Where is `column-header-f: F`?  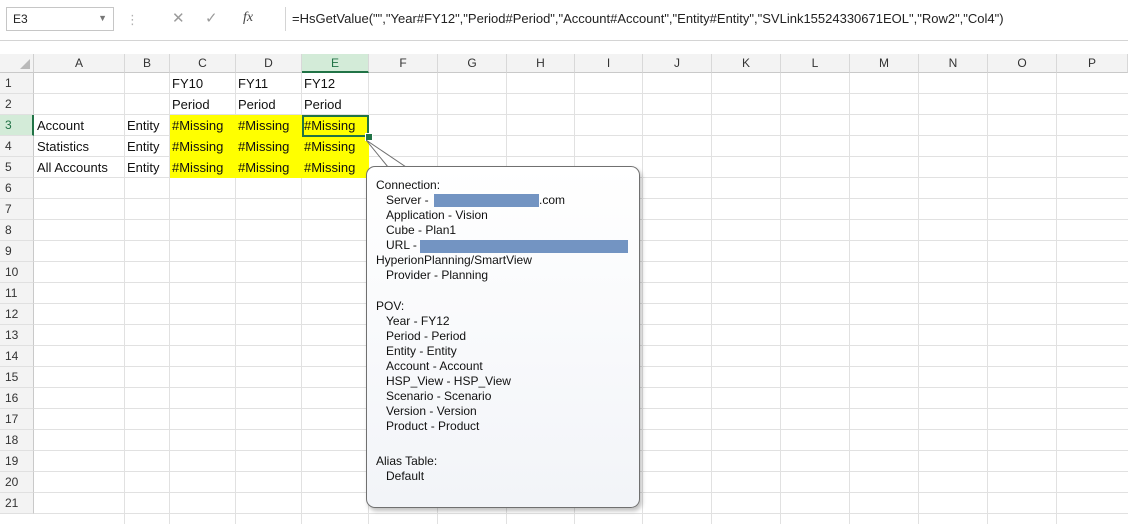 column-header-f: F is located at coordinates (403, 63).